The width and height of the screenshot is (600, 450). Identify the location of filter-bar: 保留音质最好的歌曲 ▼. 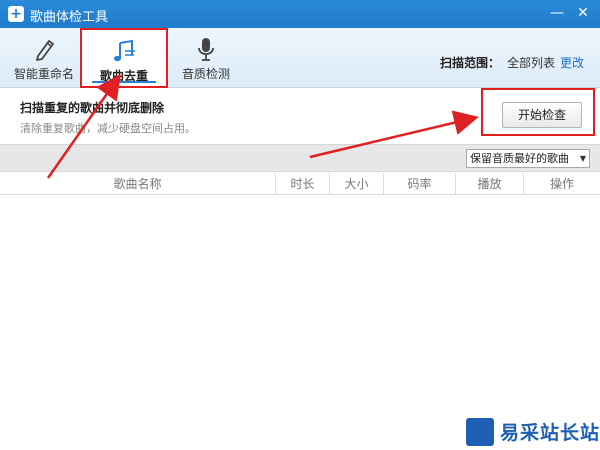
(300, 158).